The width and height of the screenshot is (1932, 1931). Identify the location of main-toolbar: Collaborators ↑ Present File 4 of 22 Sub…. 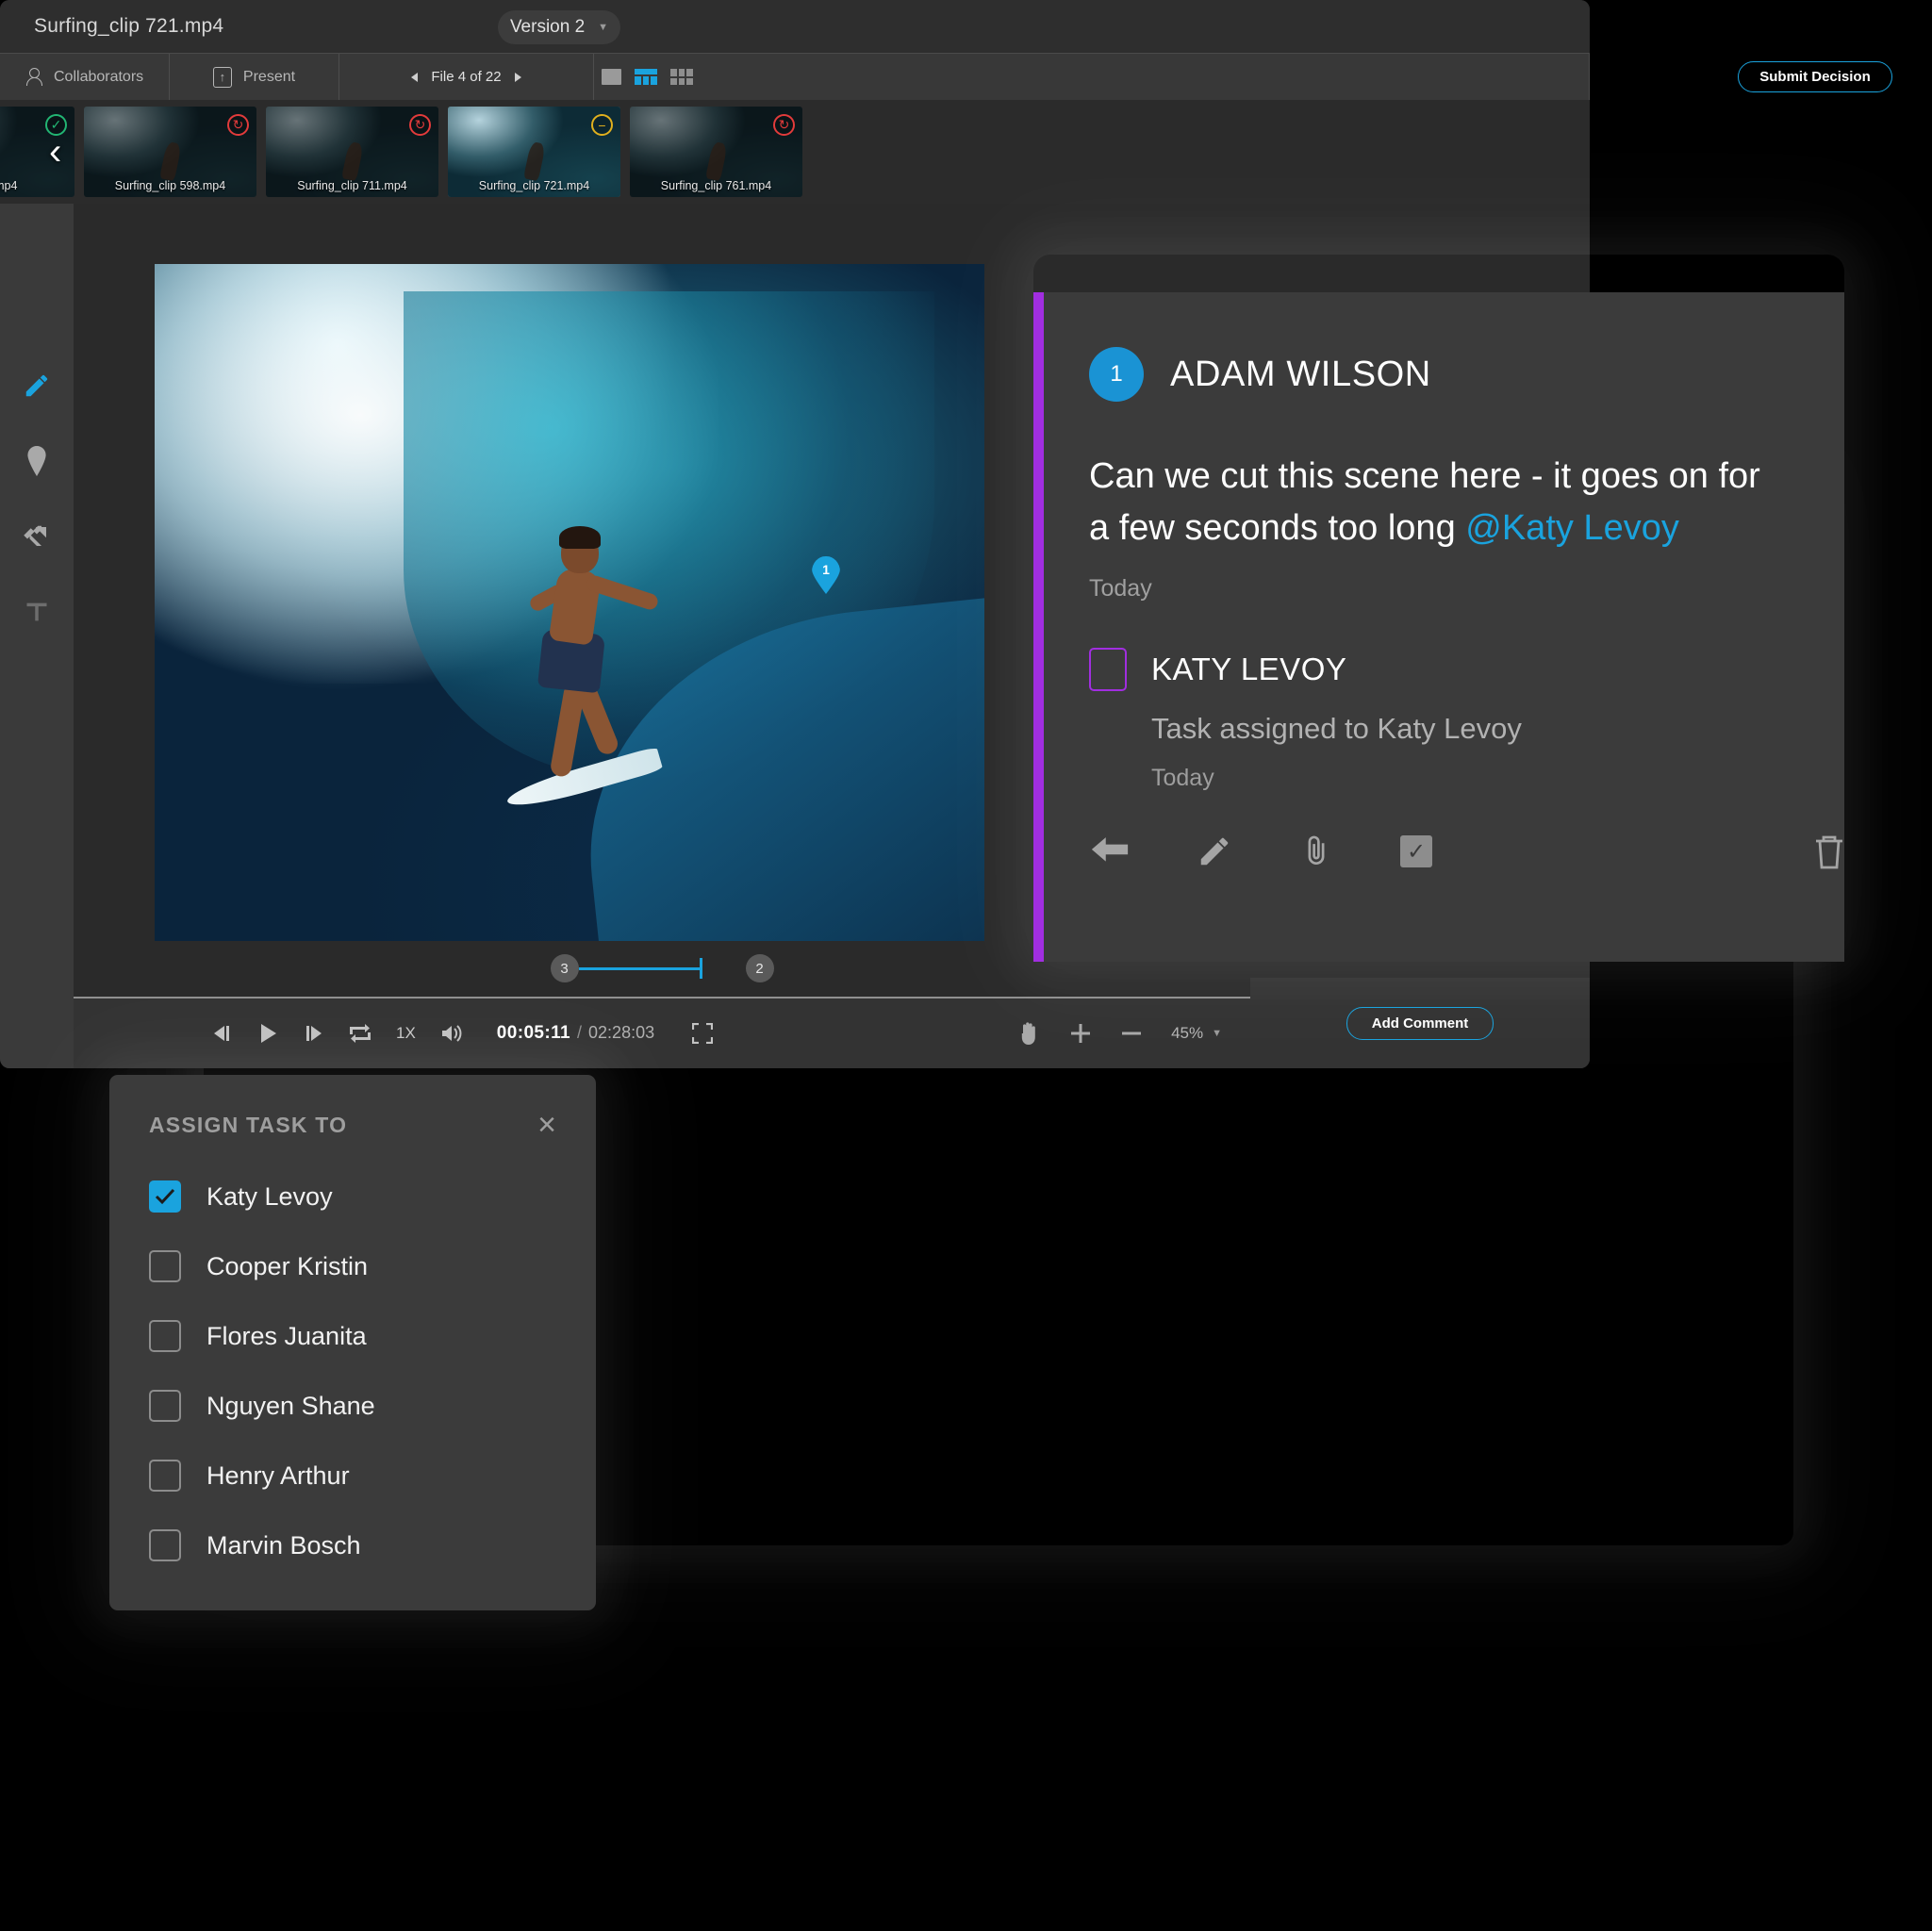
(946, 77).